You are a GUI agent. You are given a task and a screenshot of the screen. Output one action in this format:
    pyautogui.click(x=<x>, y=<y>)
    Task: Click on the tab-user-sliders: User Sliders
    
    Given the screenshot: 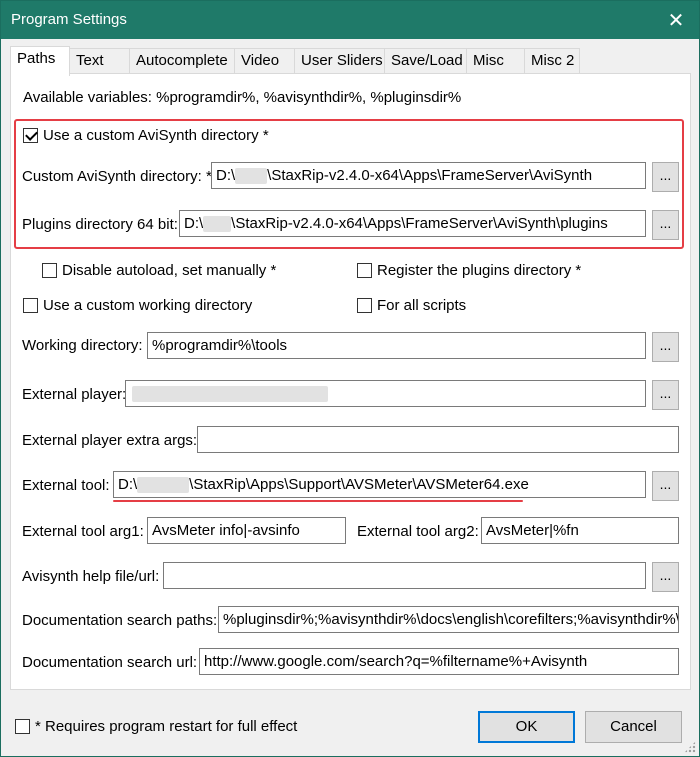 What is the action you would take?
    pyautogui.click(x=339, y=61)
    